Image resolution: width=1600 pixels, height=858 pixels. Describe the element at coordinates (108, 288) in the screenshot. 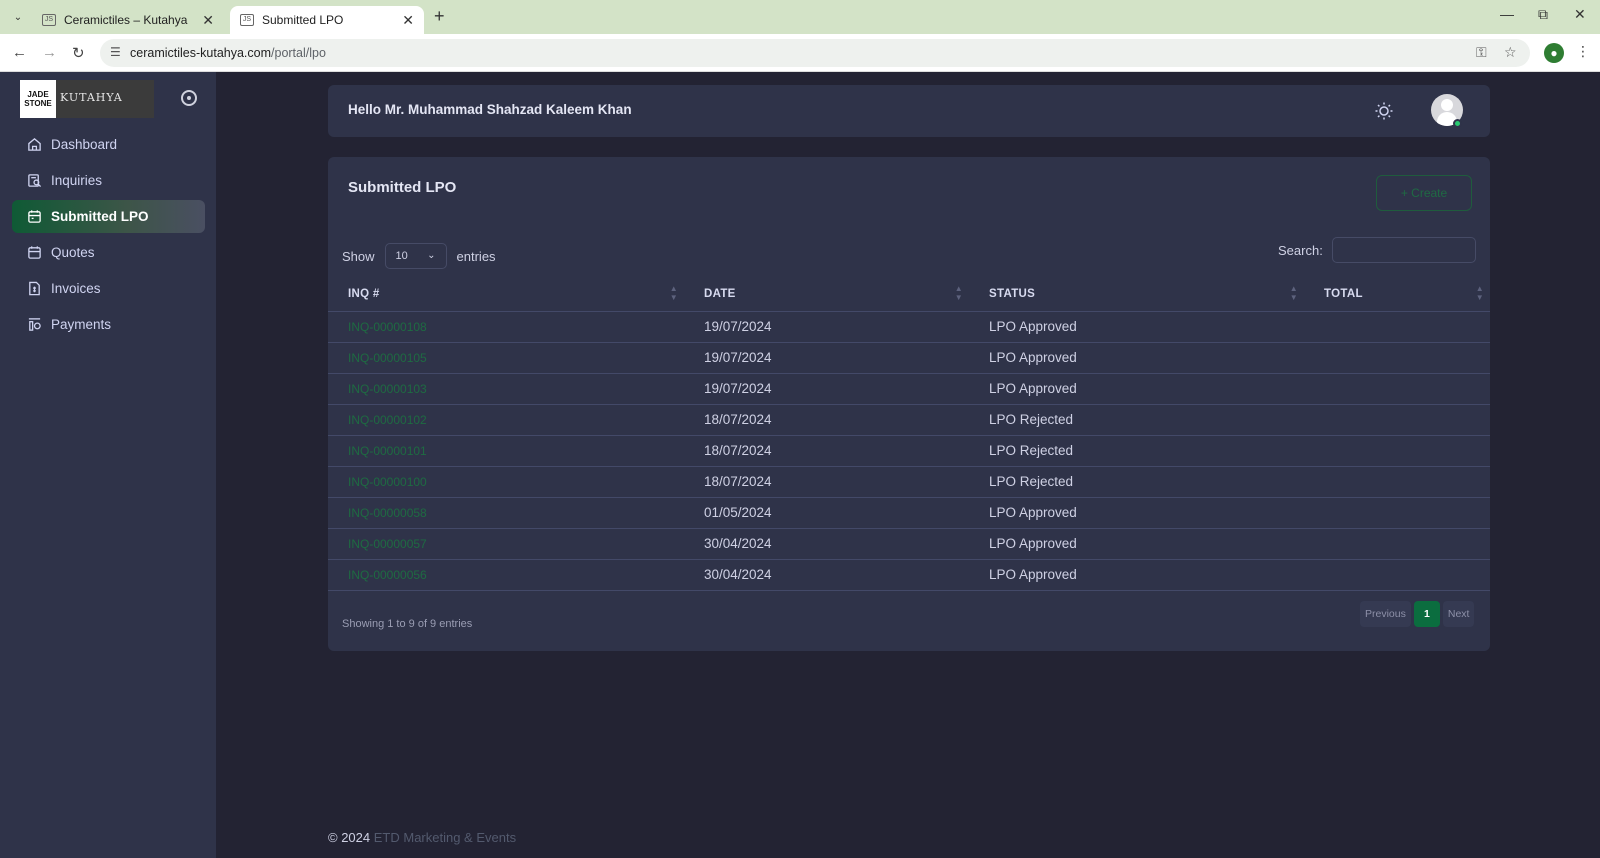

I see `sidebar-item-invoices: Invoices` at that location.